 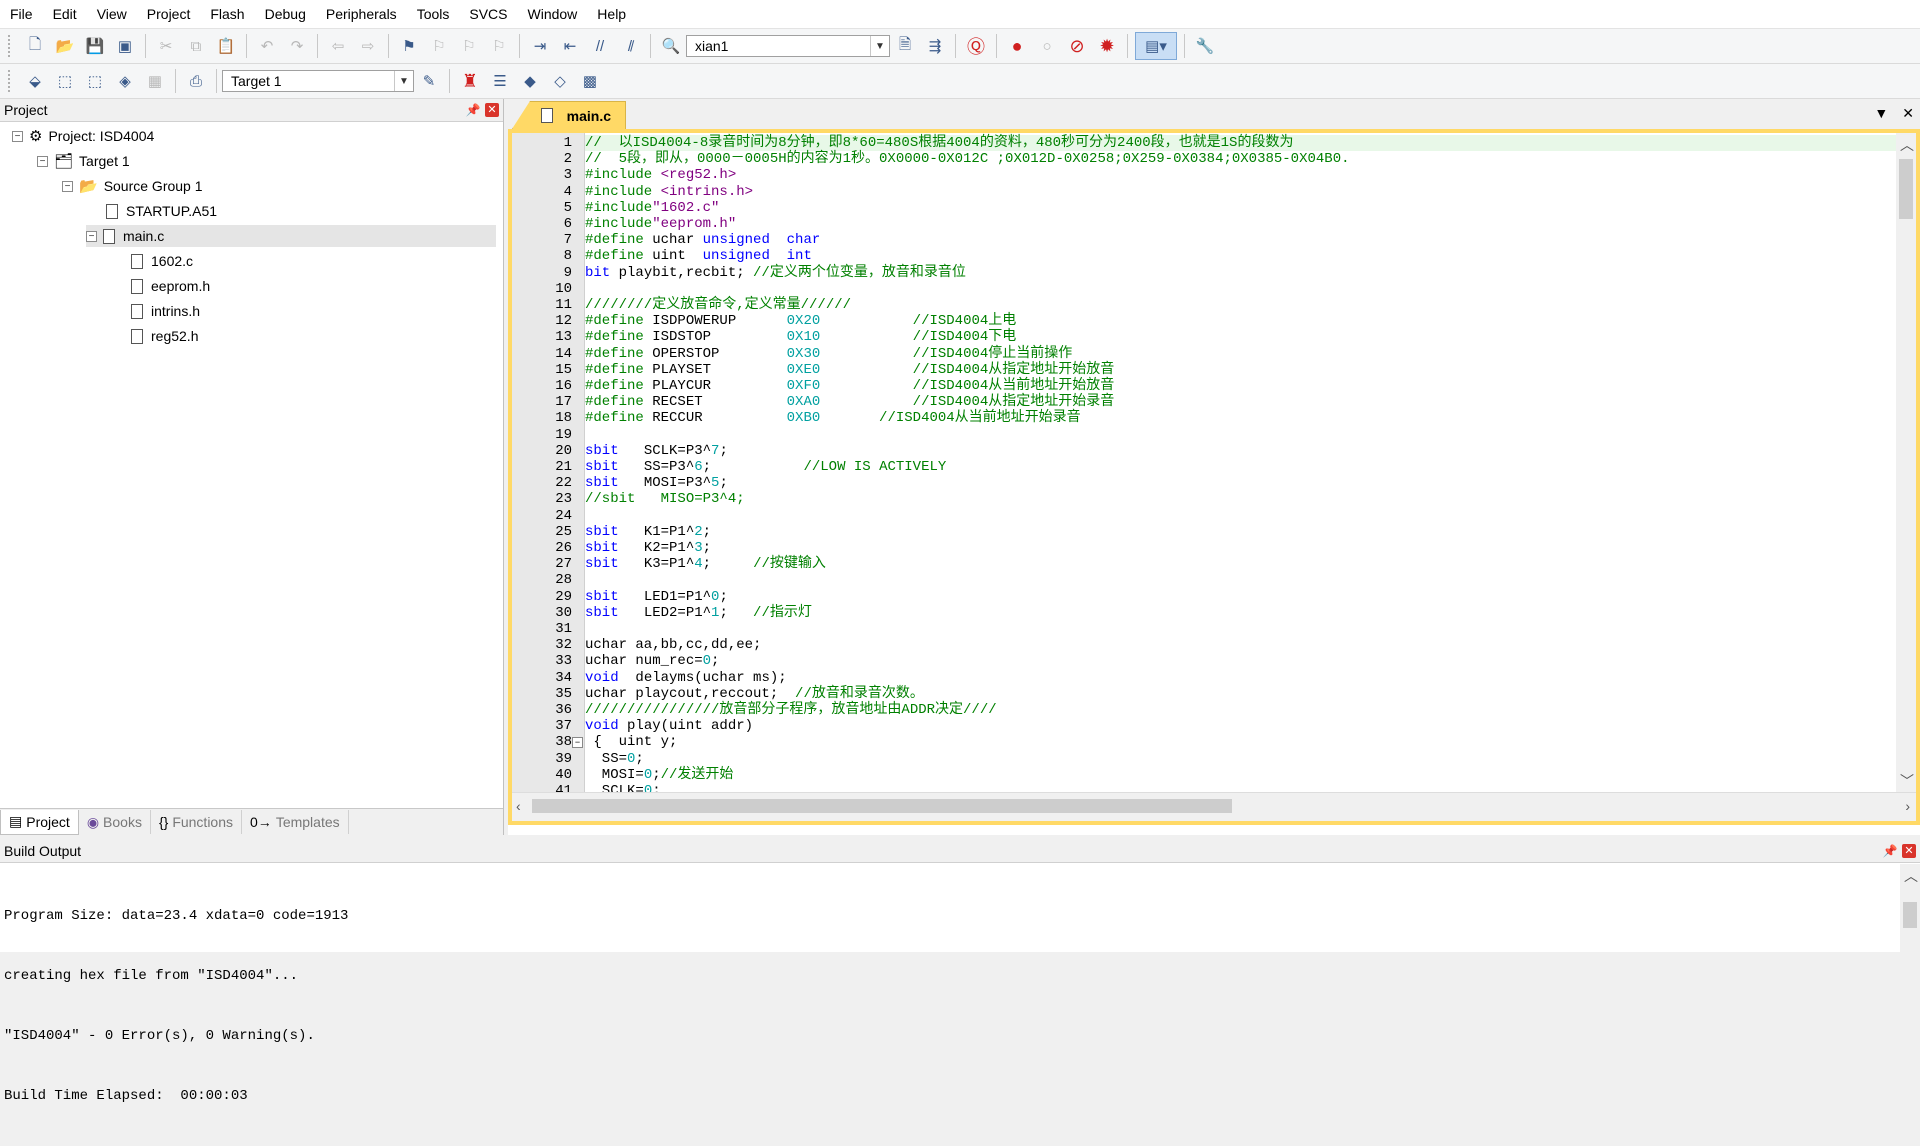 What do you see at coordinates (196, 46) in the screenshot?
I see `copy-icon: ⧉` at bounding box center [196, 46].